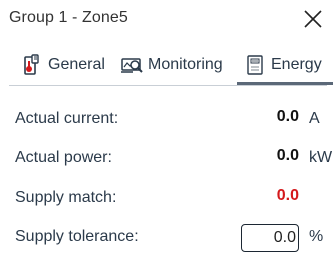  I want to click on actual-current-label: Actual current:, so click(67, 118).